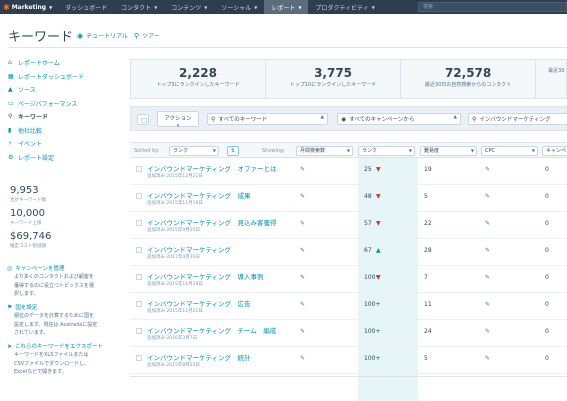 Image resolution: width=567 pixels, height=401 pixels. Describe the element at coordinates (198, 303) in the screenshot. I see `keyword-link: インバウンドマーケティング 広告` at that location.